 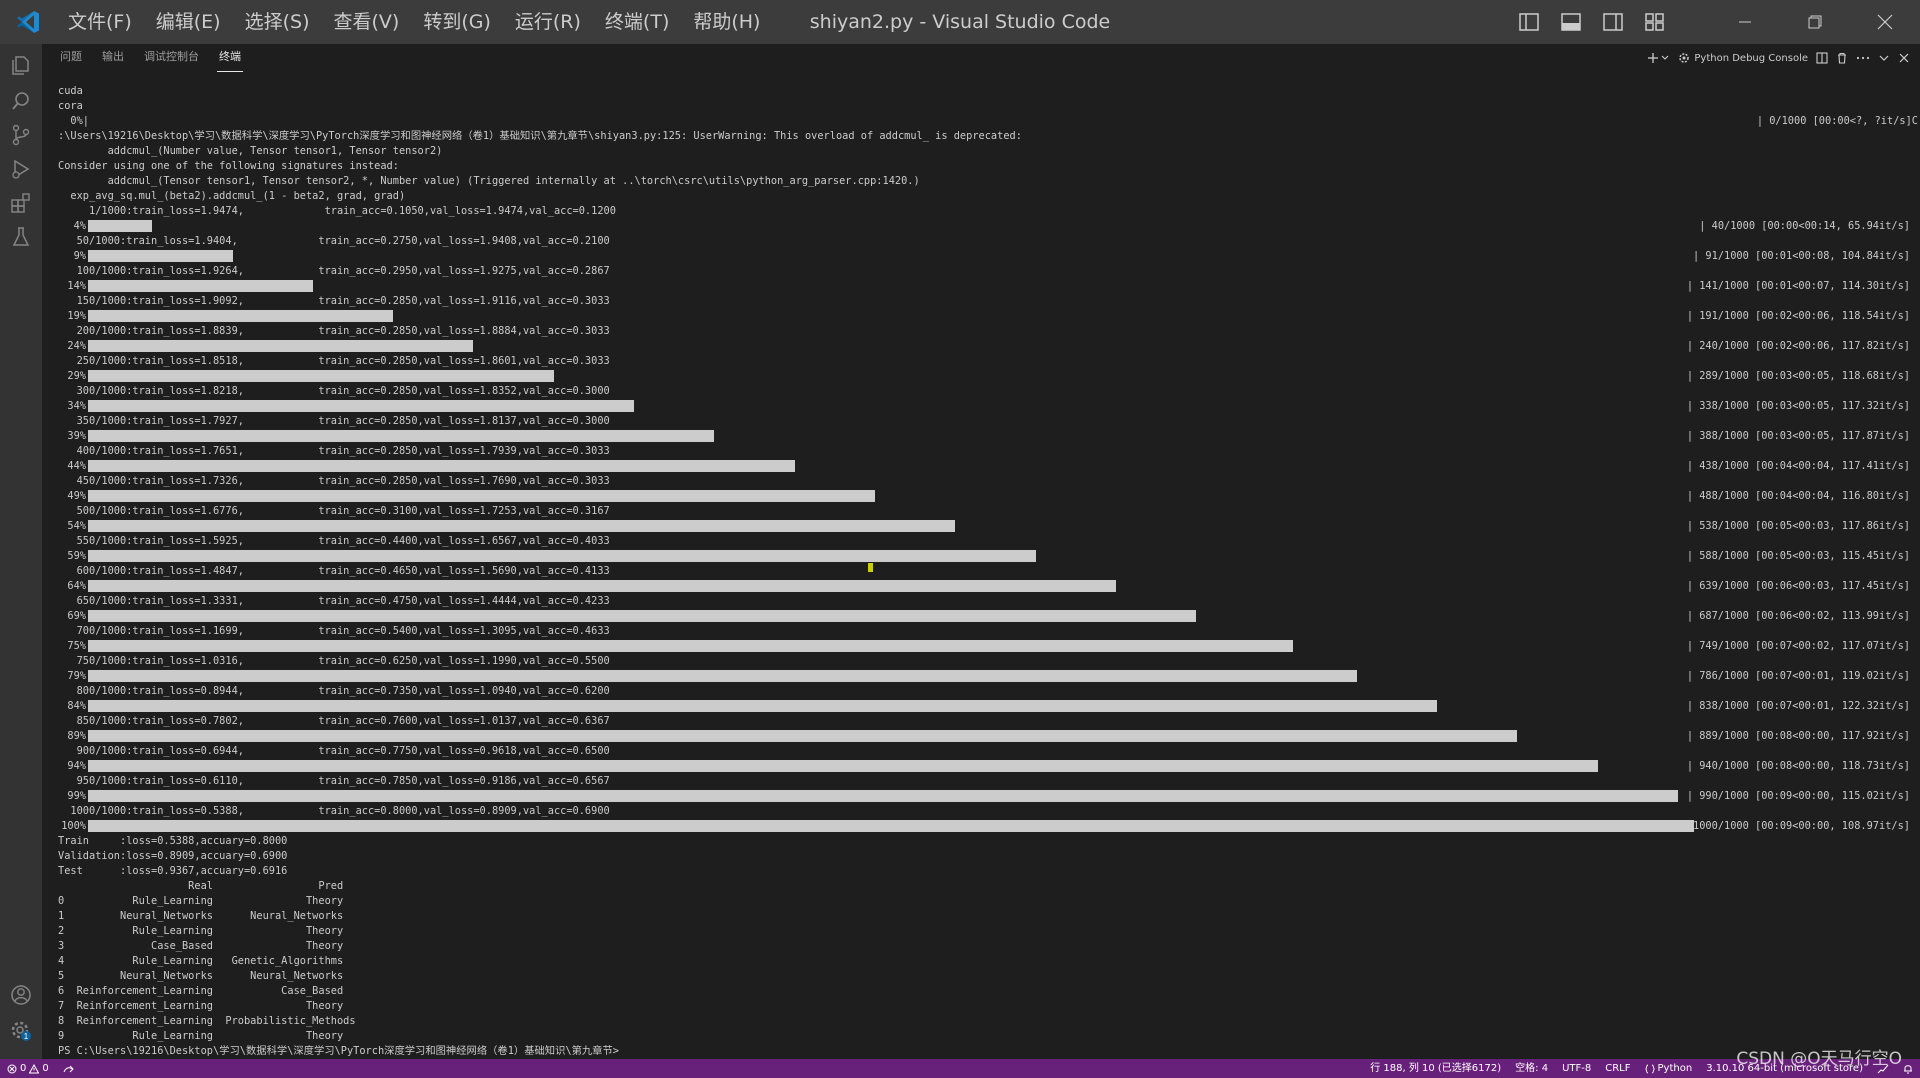 I want to click on kill-terminal-icon, so click(x=1842, y=58).